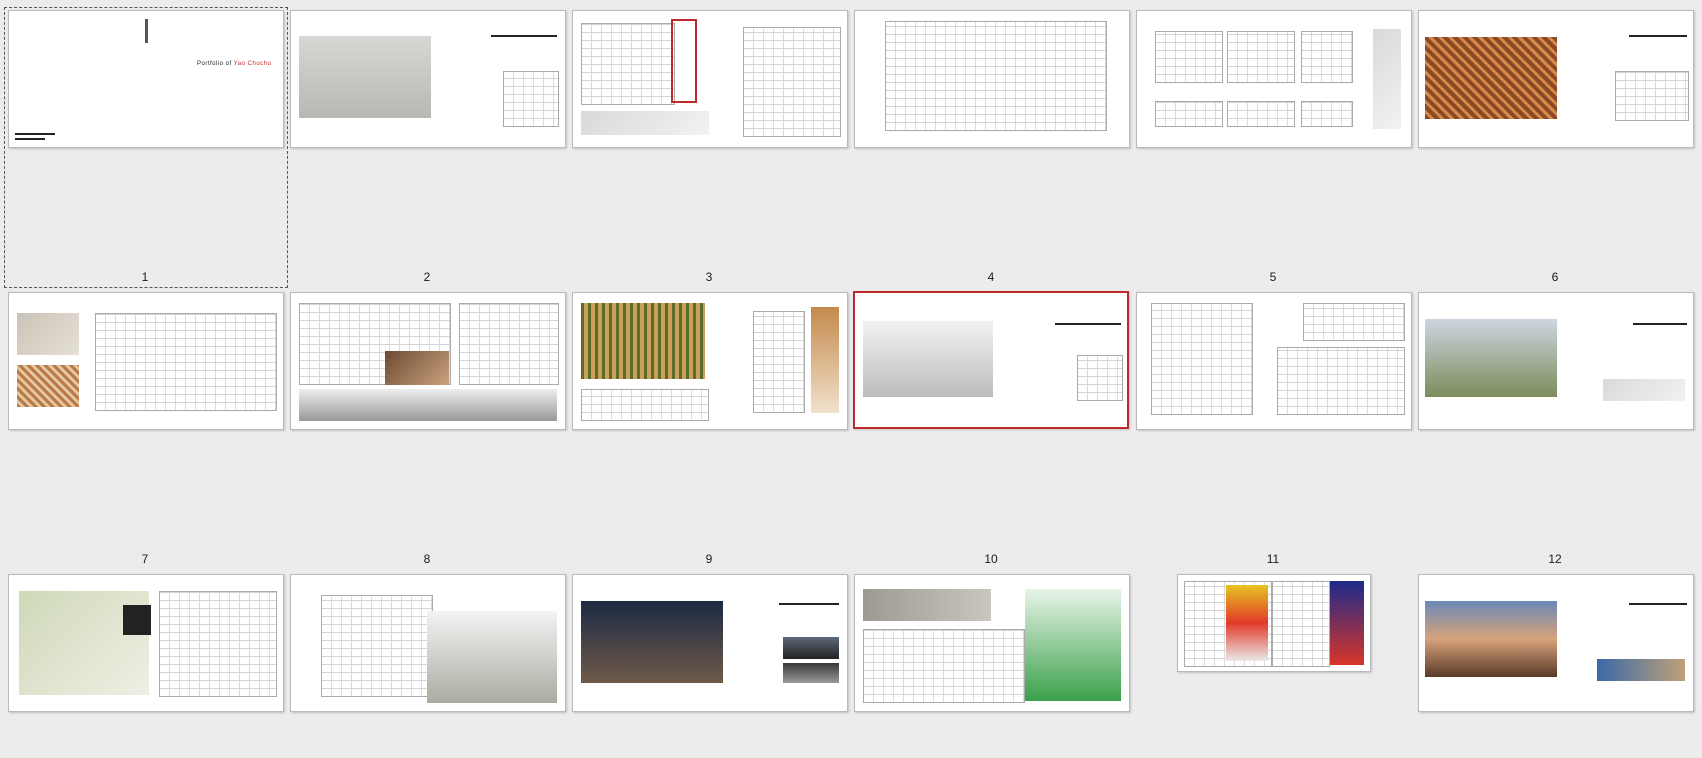  Describe the element at coordinates (684, 61) in the screenshot. I see `slide-axonometric` at that location.